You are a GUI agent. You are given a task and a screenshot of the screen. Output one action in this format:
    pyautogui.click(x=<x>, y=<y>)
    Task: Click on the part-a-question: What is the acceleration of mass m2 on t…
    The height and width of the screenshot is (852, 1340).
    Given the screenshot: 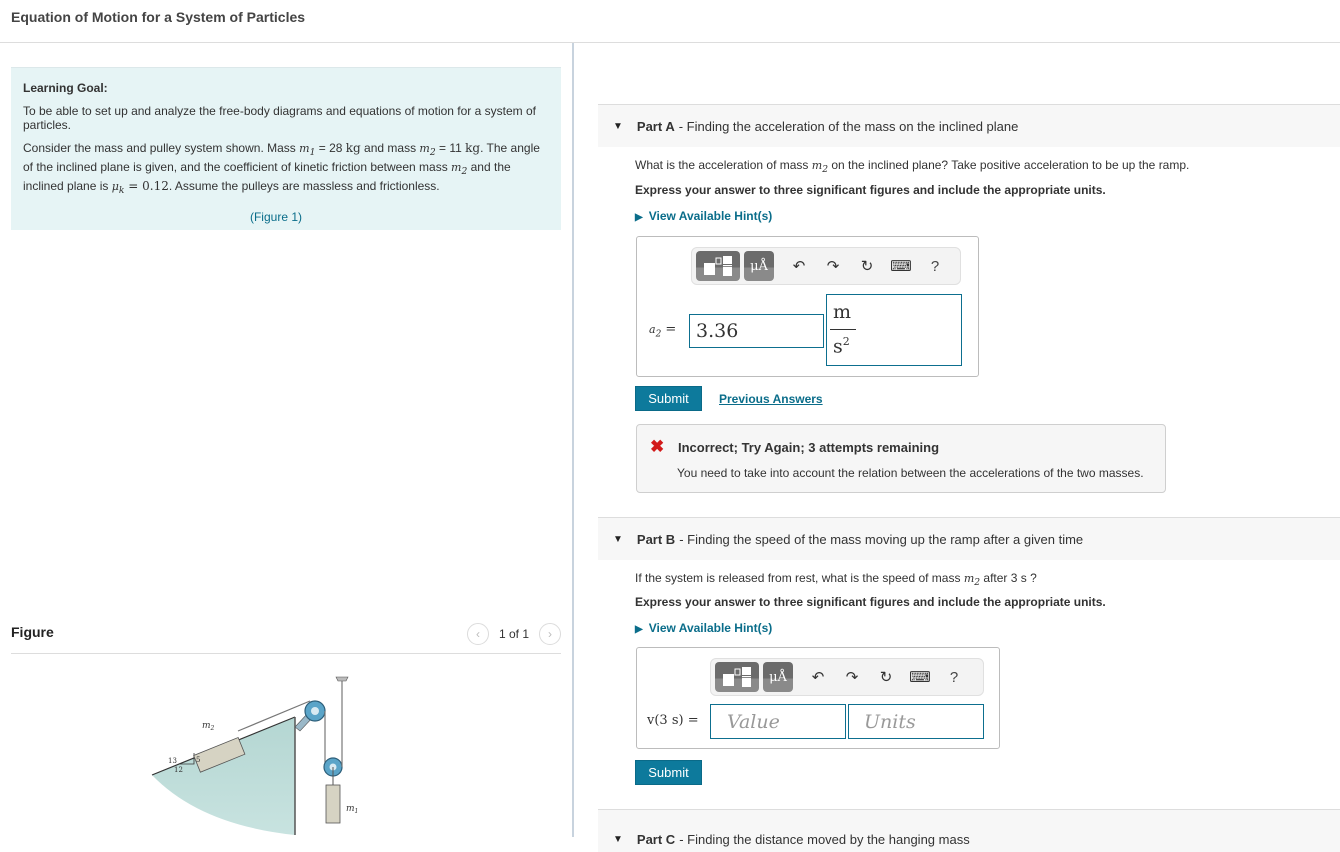 What is the action you would take?
    pyautogui.click(x=912, y=166)
    